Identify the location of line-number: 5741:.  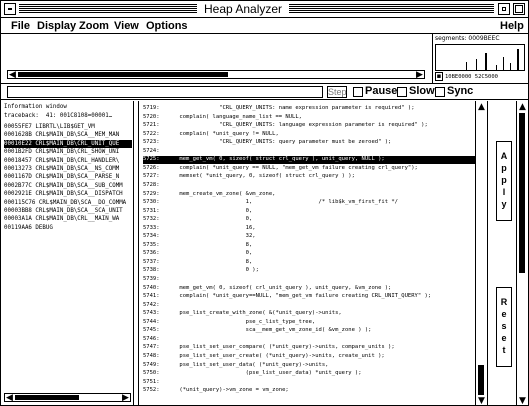
(151, 296).